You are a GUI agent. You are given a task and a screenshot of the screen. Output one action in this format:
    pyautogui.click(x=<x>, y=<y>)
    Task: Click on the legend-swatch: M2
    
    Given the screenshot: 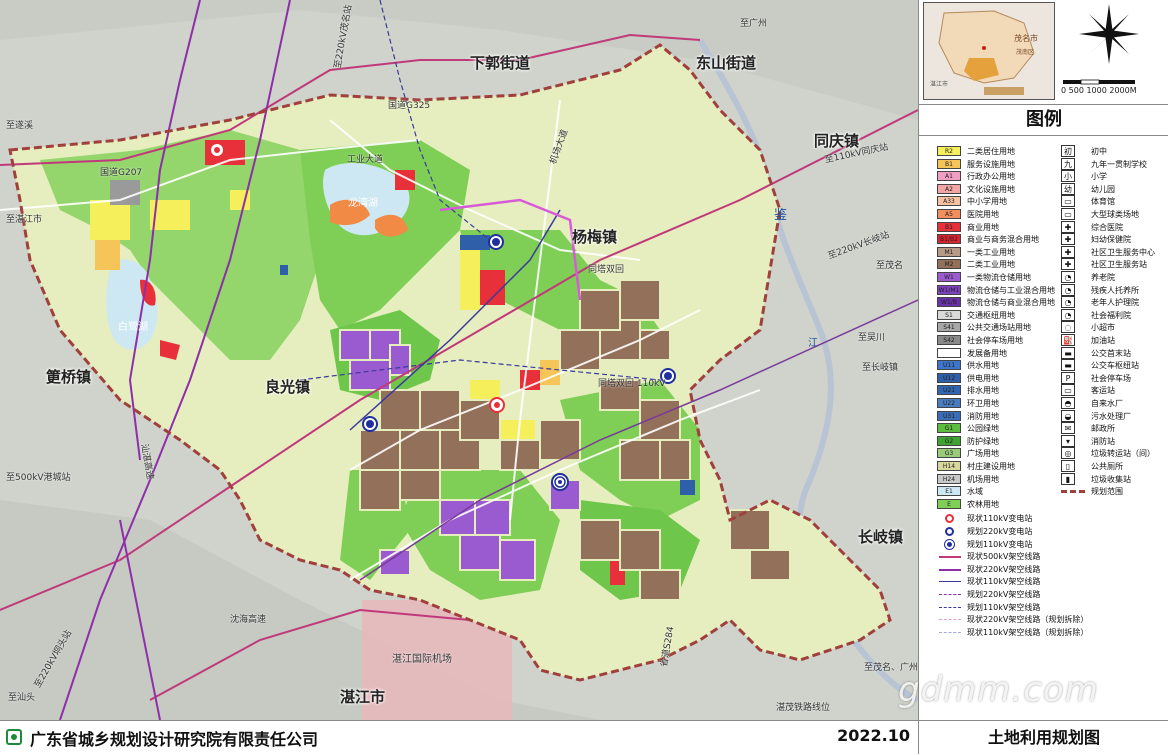 What is the action you would take?
    pyautogui.click(x=949, y=264)
    